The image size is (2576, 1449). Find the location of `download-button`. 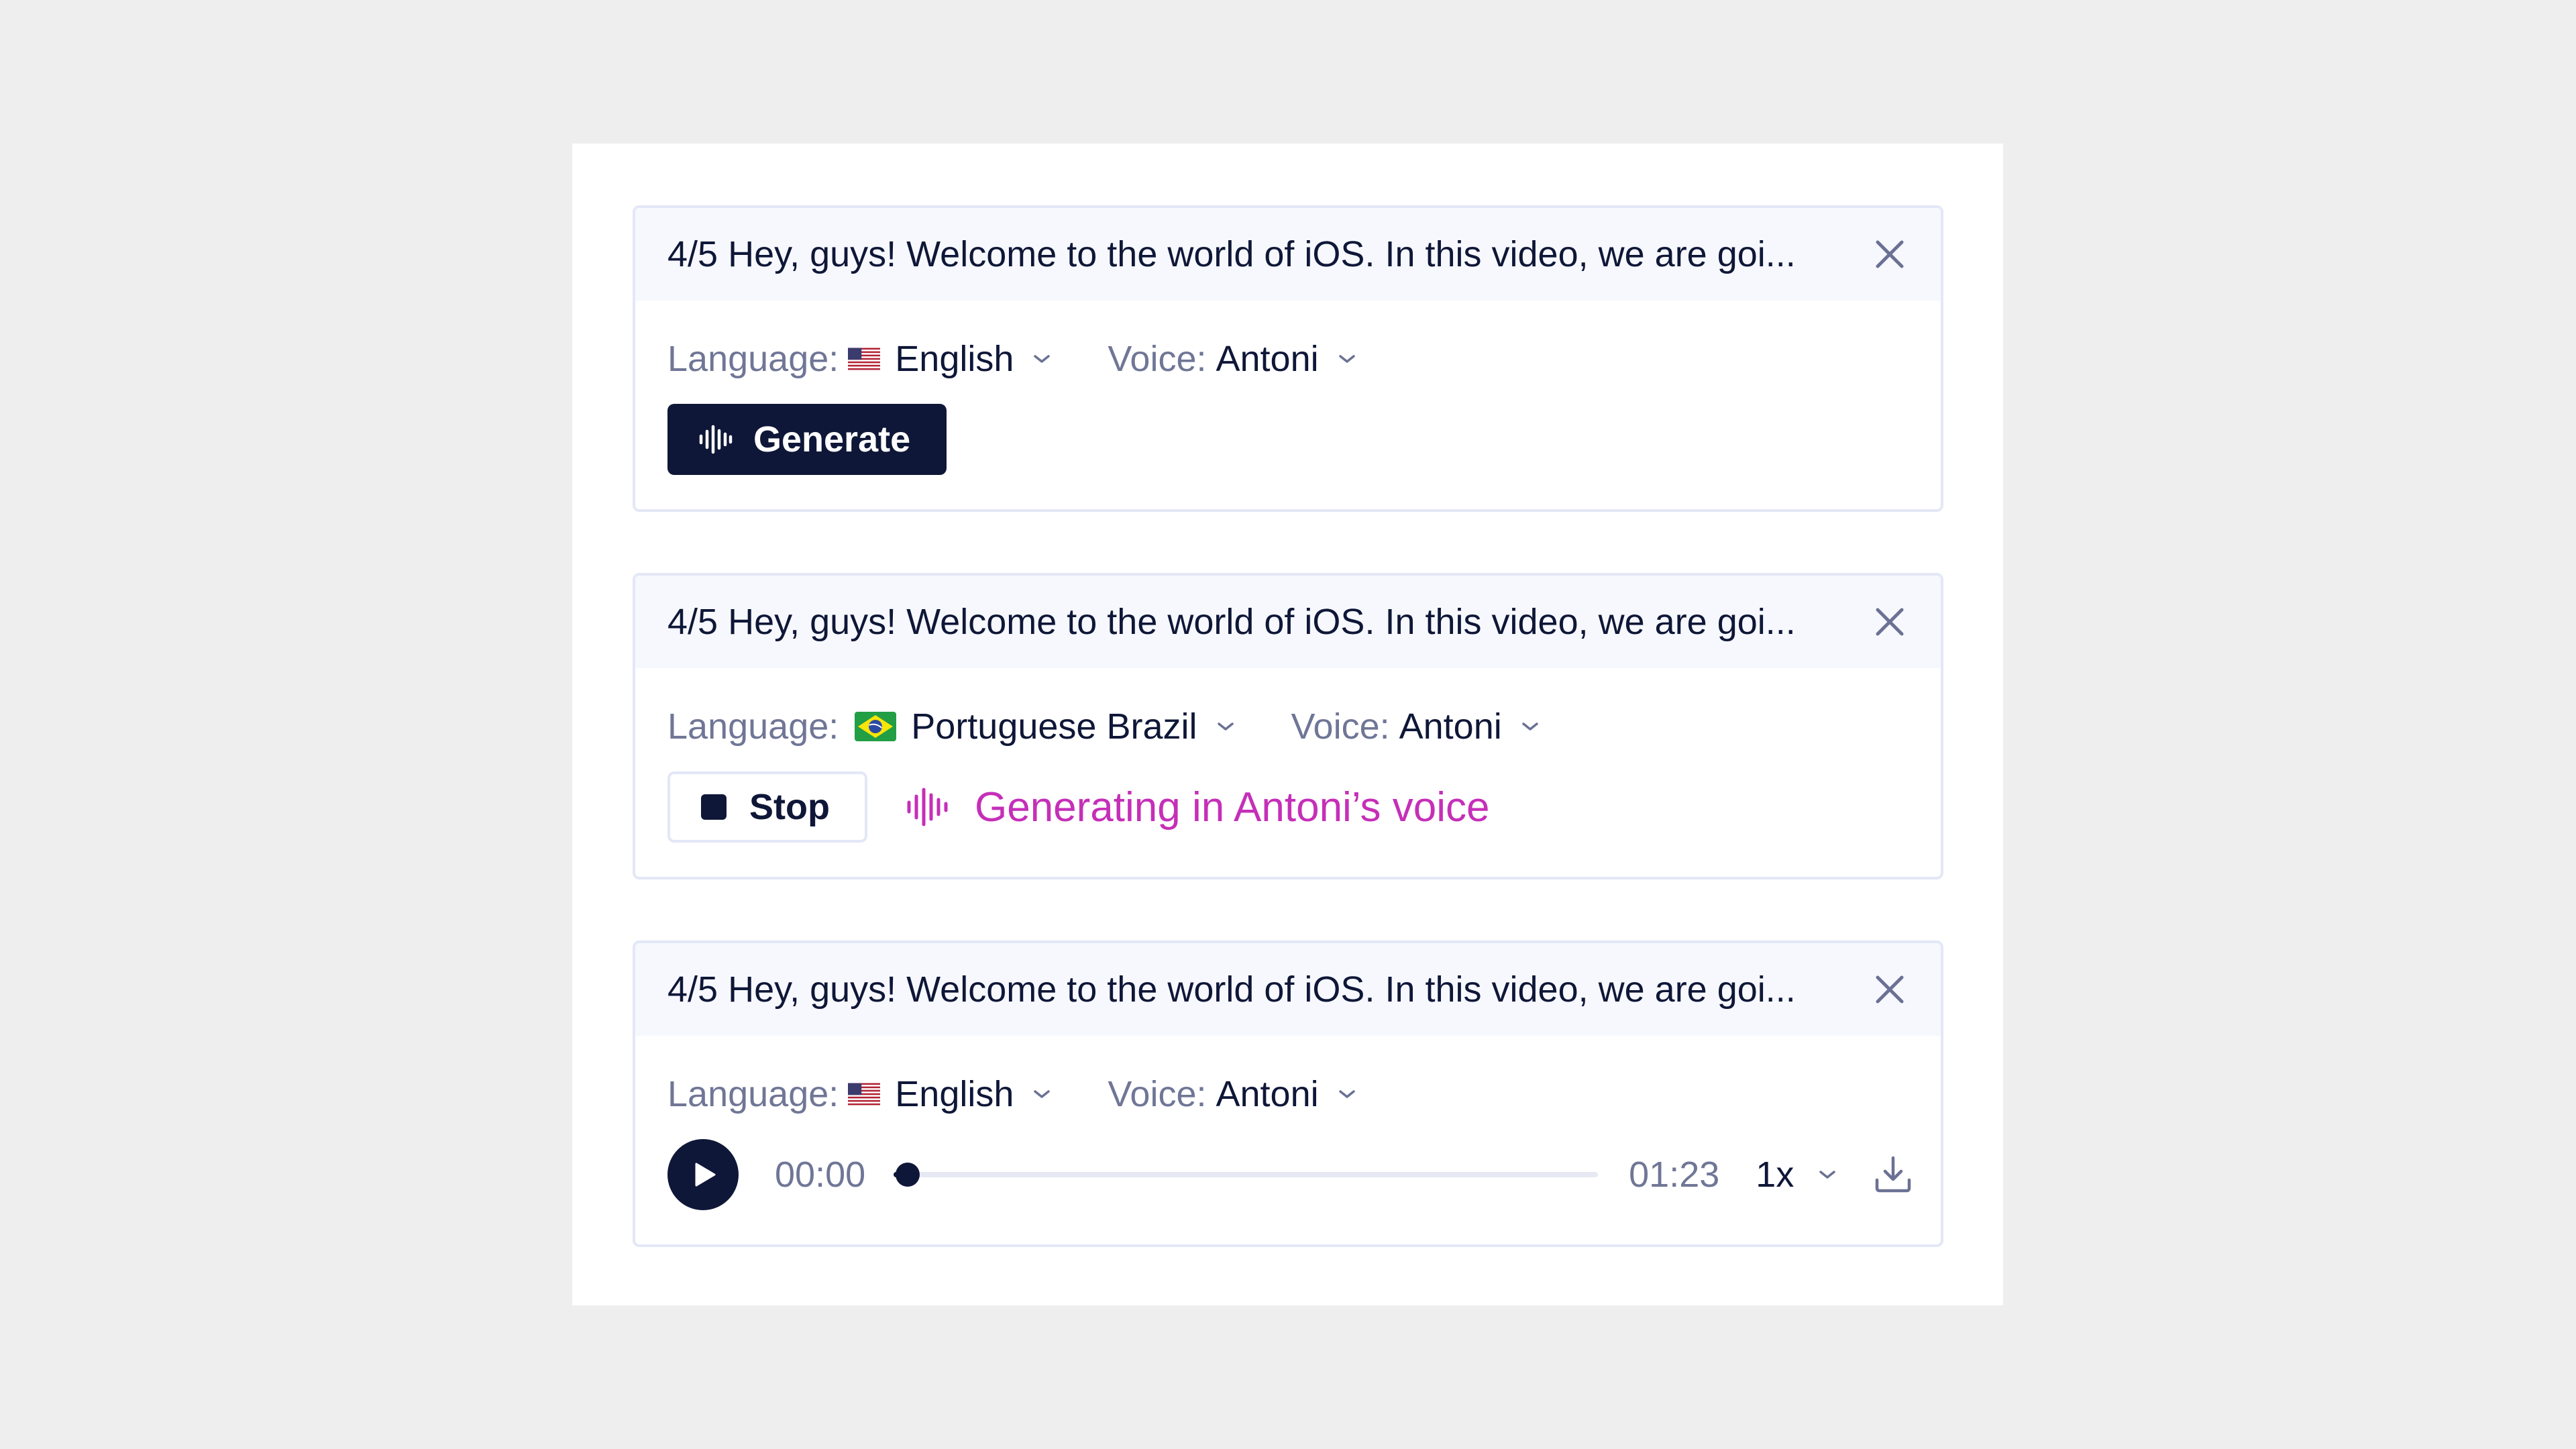

download-button is located at coordinates (1893, 1175).